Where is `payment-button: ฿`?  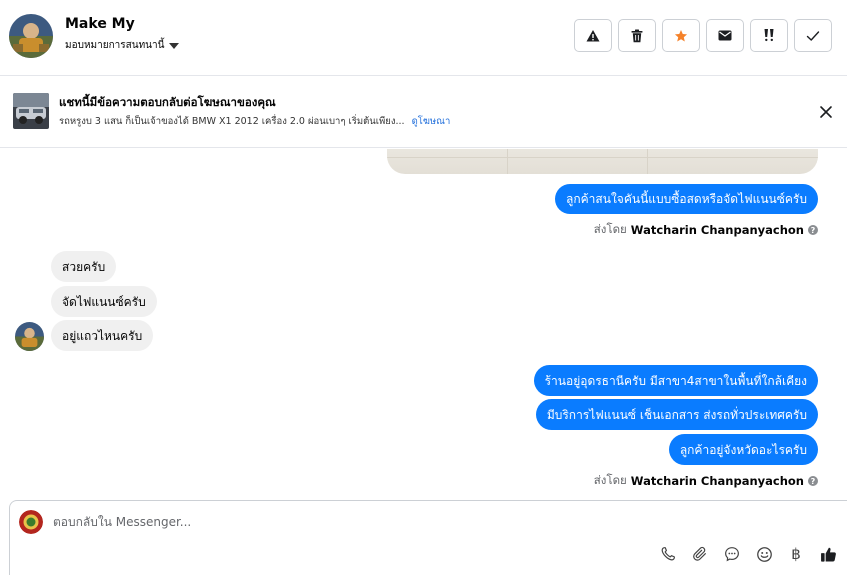
payment-button: ฿ is located at coordinates (796, 554).